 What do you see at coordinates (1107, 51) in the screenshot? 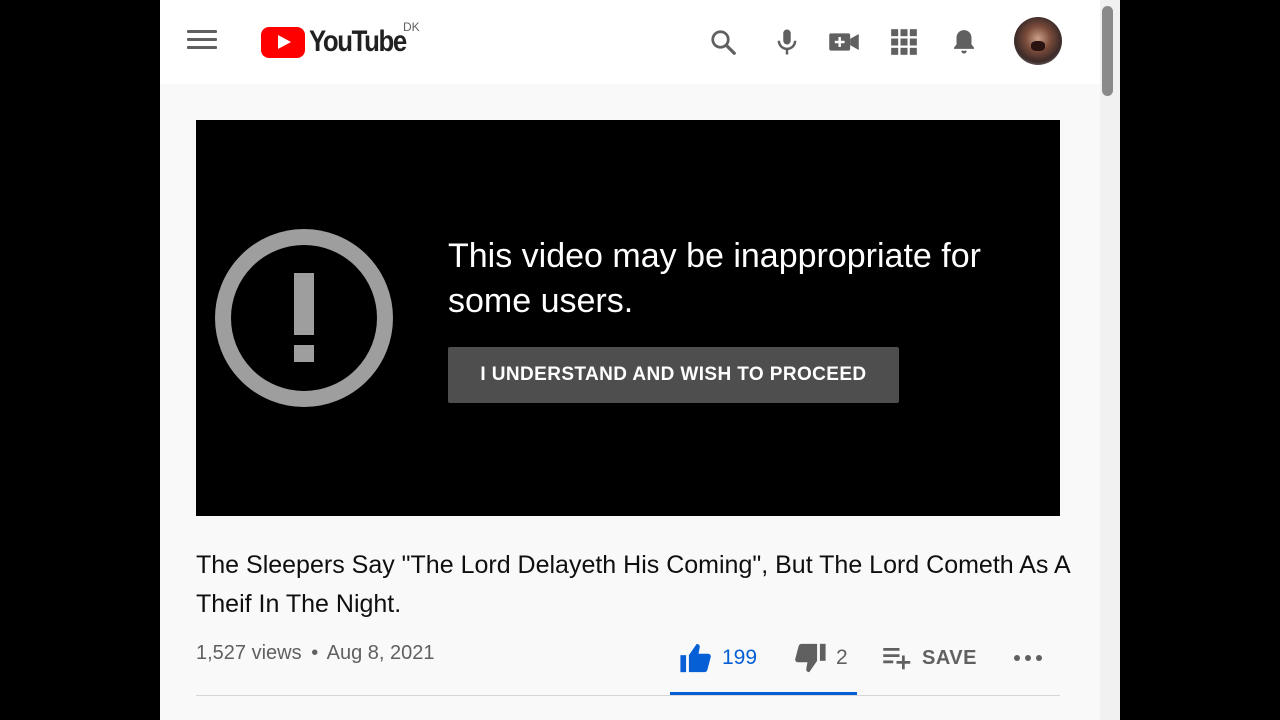
I see `scrollbar-thumb` at bounding box center [1107, 51].